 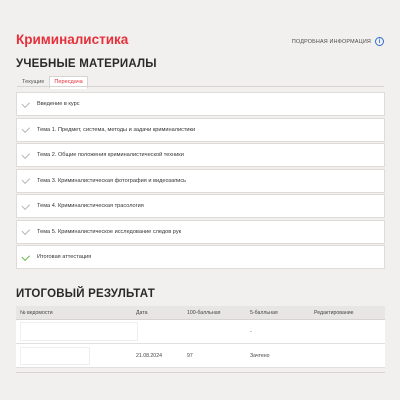 What do you see at coordinates (149, 356) in the screenshot?
I see `cell-date: 21.08.2024` at bounding box center [149, 356].